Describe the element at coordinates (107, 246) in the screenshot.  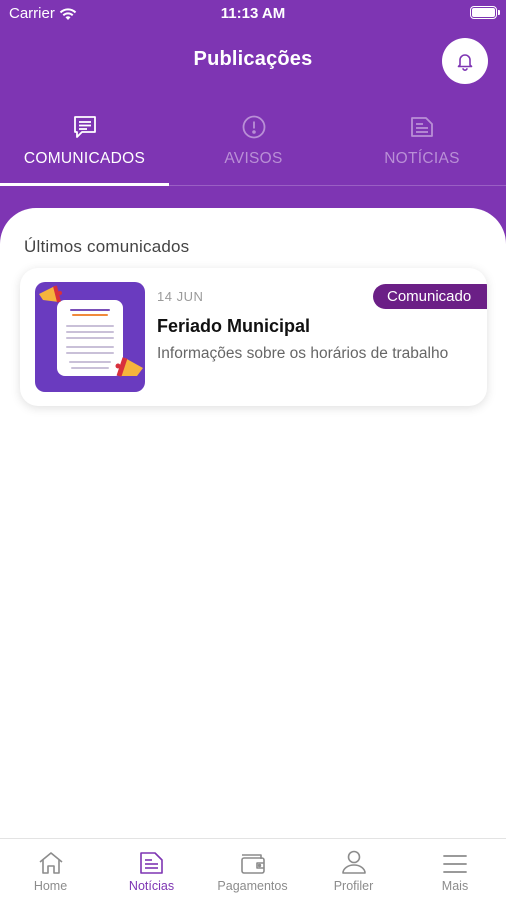
I see `section-title: Últimos comunicados` at that location.